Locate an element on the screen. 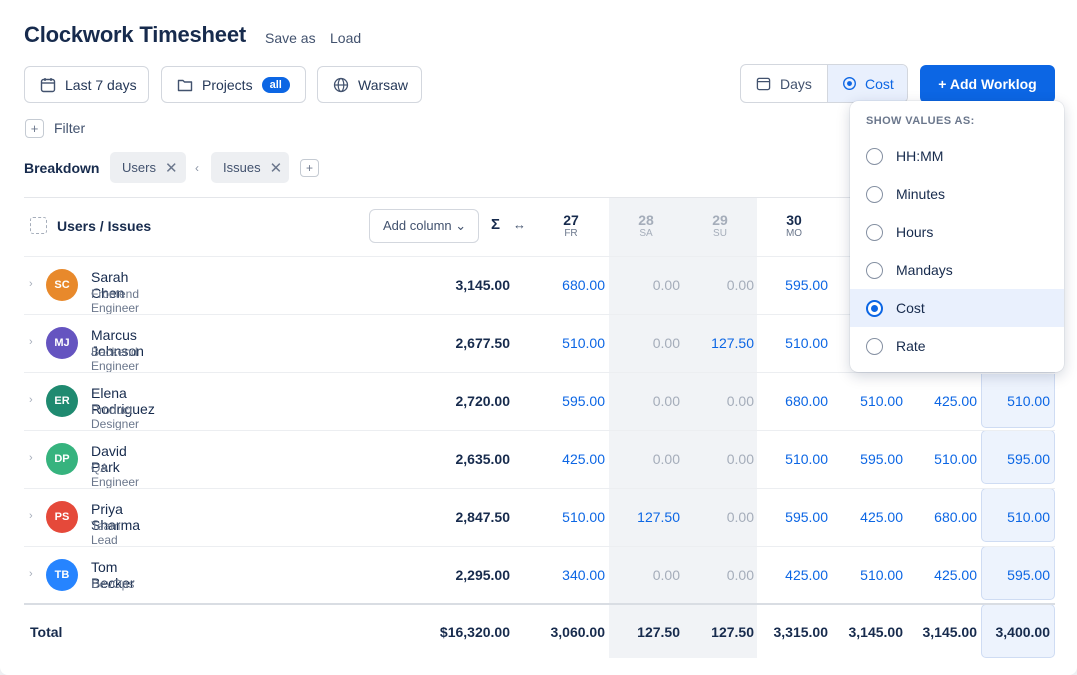 This screenshot has height=675, width=1077. add-worklog-button: + Add Worklog is located at coordinates (987, 84).